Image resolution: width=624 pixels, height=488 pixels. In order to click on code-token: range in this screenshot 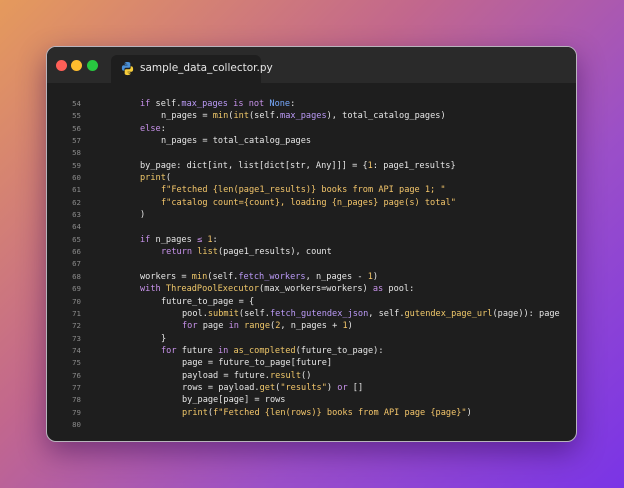, I will do `click(257, 326)`.